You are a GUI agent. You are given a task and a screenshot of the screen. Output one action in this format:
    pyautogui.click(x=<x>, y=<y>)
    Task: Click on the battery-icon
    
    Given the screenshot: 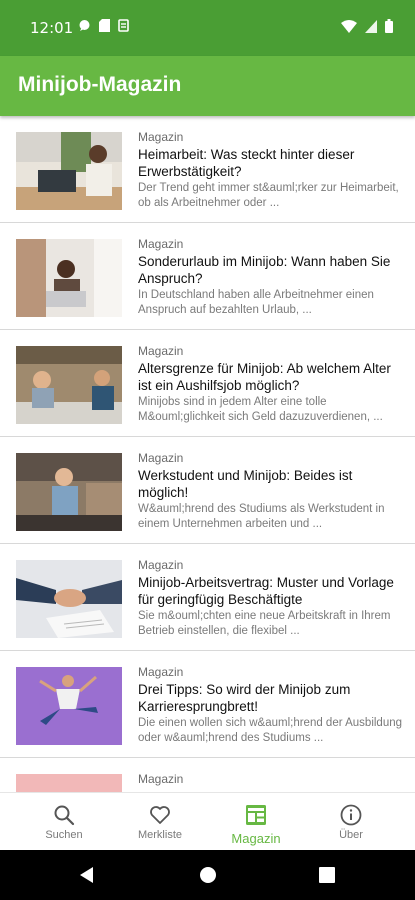 What is the action you would take?
    pyautogui.click(x=389, y=26)
    